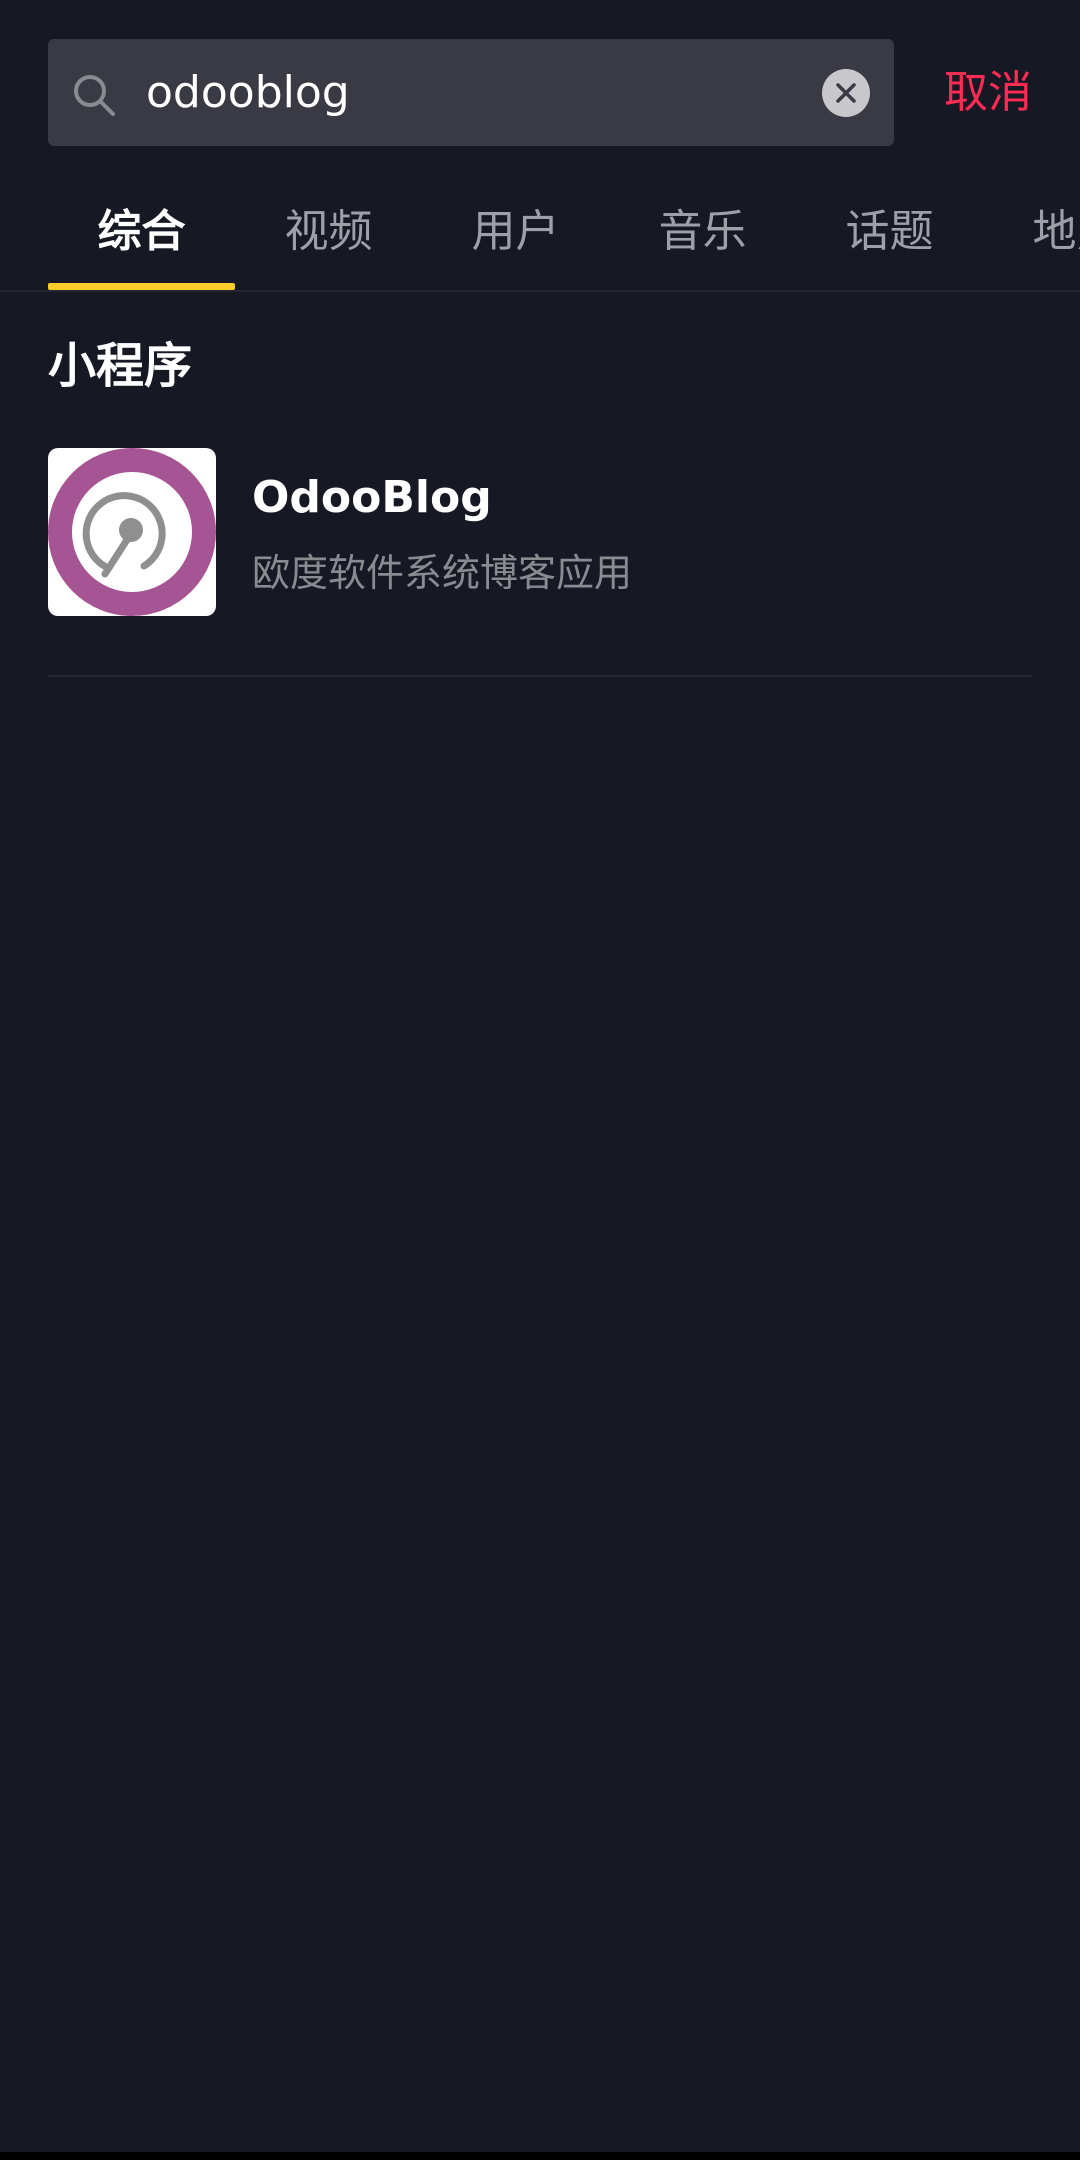  Describe the element at coordinates (702, 230) in the screenshot. I see `tab-music: 音乐` at that location.